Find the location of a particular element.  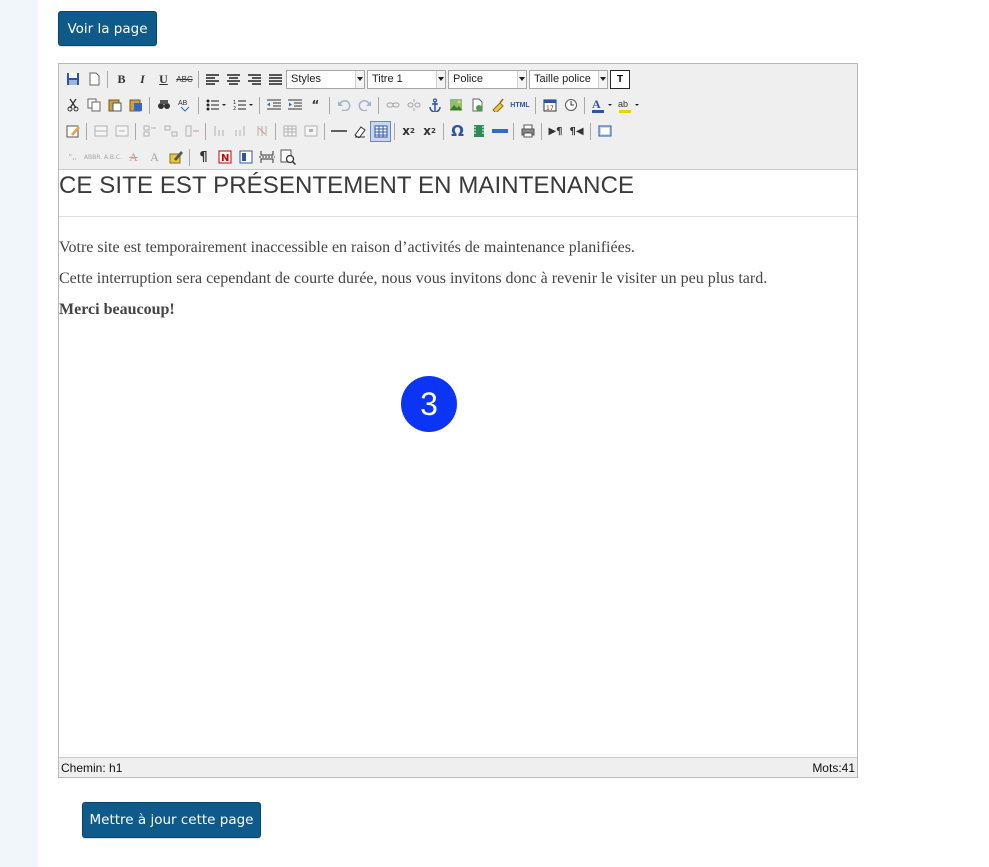

text-color-icon: A is located at coordinates (601, 105).